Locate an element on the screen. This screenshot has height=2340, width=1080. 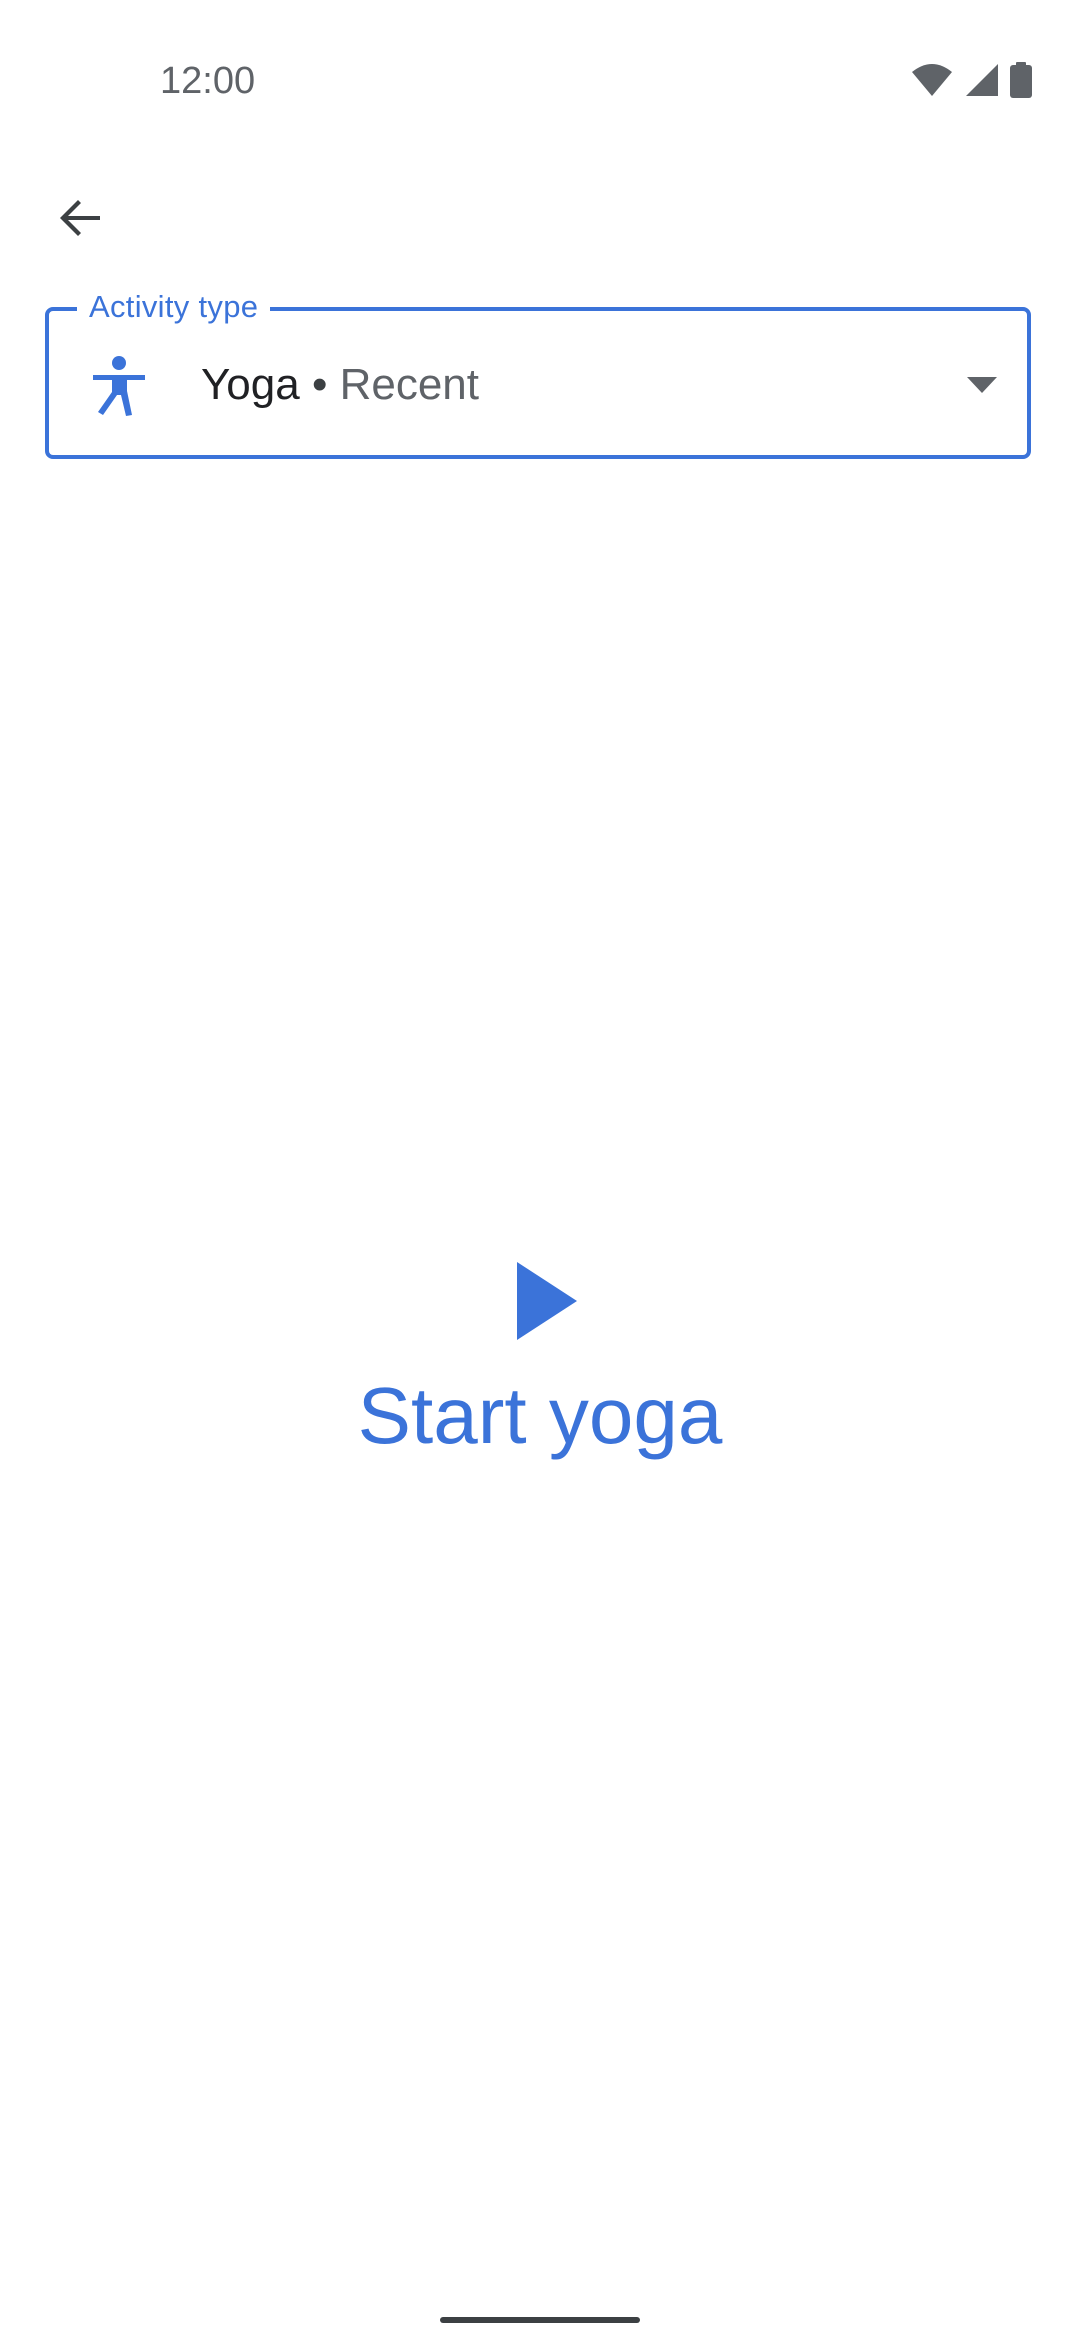
activity-tag: Recent is located at coordinates (409, 384).